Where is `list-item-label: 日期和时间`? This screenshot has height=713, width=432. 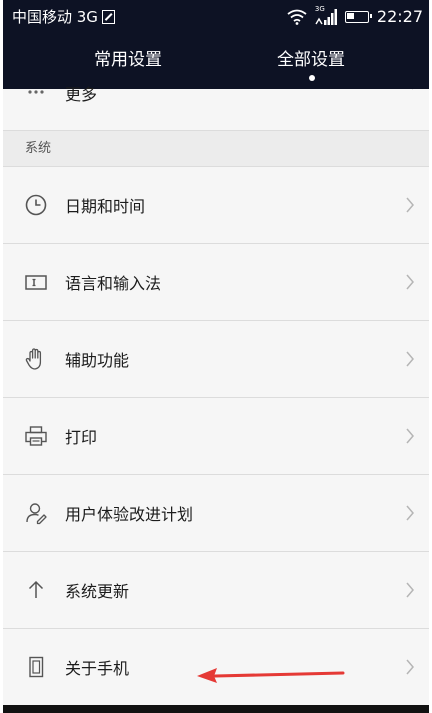
list-item-label: 日期和时间 is located at coordinates (105, 206).